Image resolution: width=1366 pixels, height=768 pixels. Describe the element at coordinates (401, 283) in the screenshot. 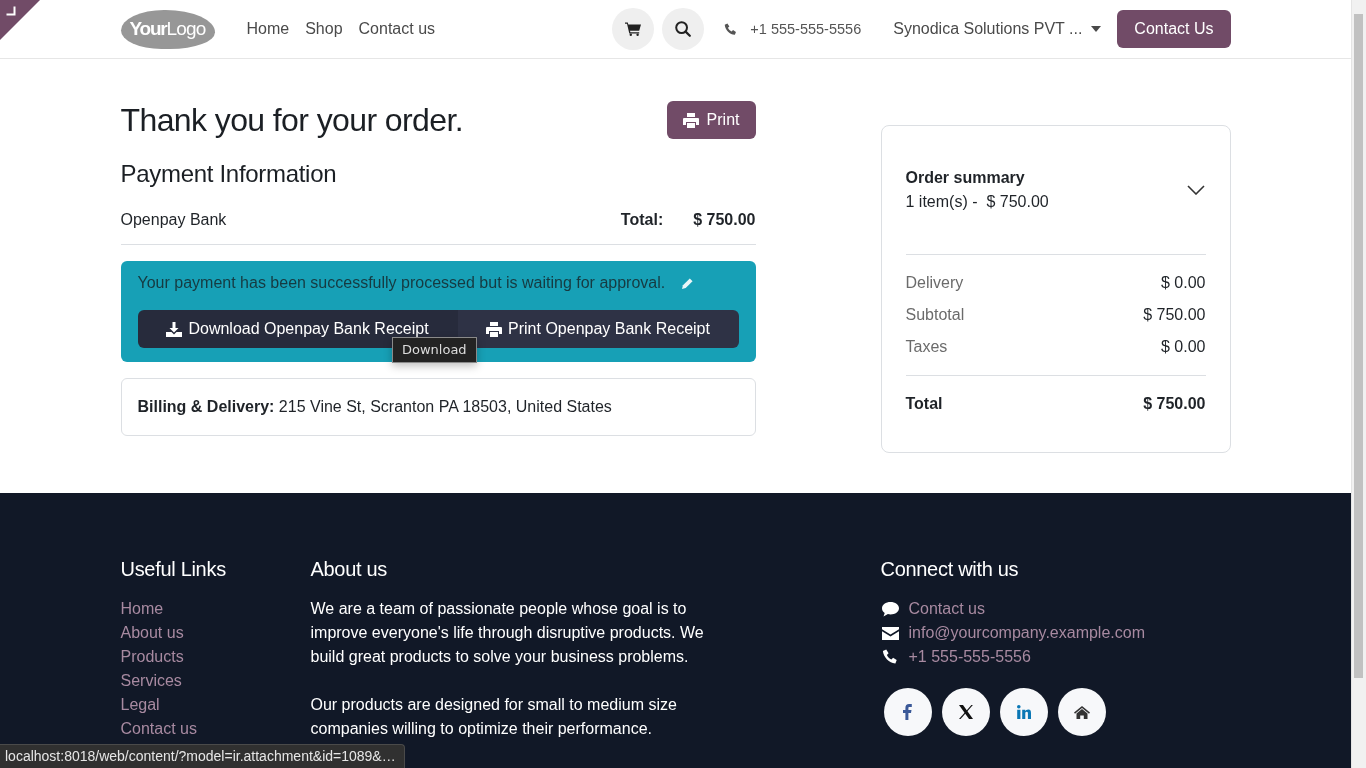

I see `alert-message: Your payment has been successfully processed but is waiting for approval.` at that location.